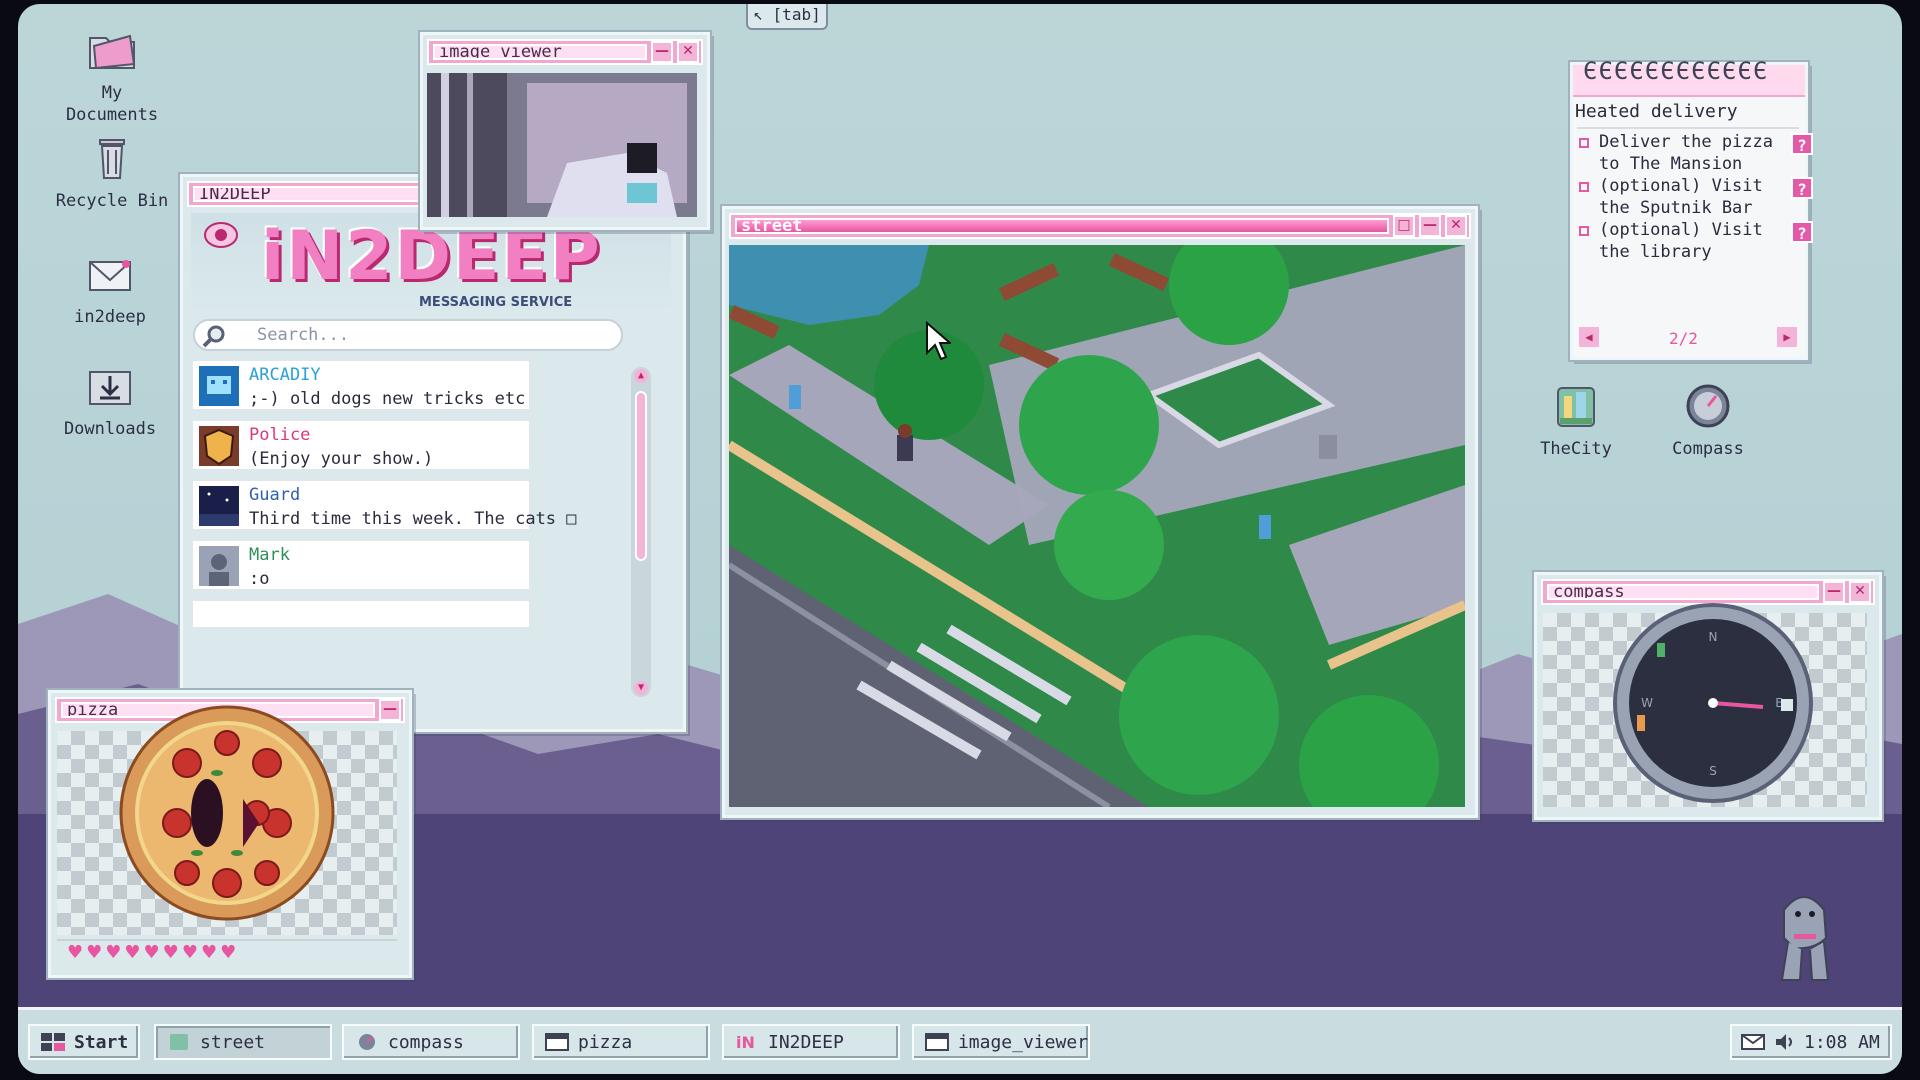 The width and height of the screenshot is (1920, 1080). What do you see at coordinates (1713, 703) in the screenshot?
I see `compass-dial: N S E W` at bounding box center [1713, 703].